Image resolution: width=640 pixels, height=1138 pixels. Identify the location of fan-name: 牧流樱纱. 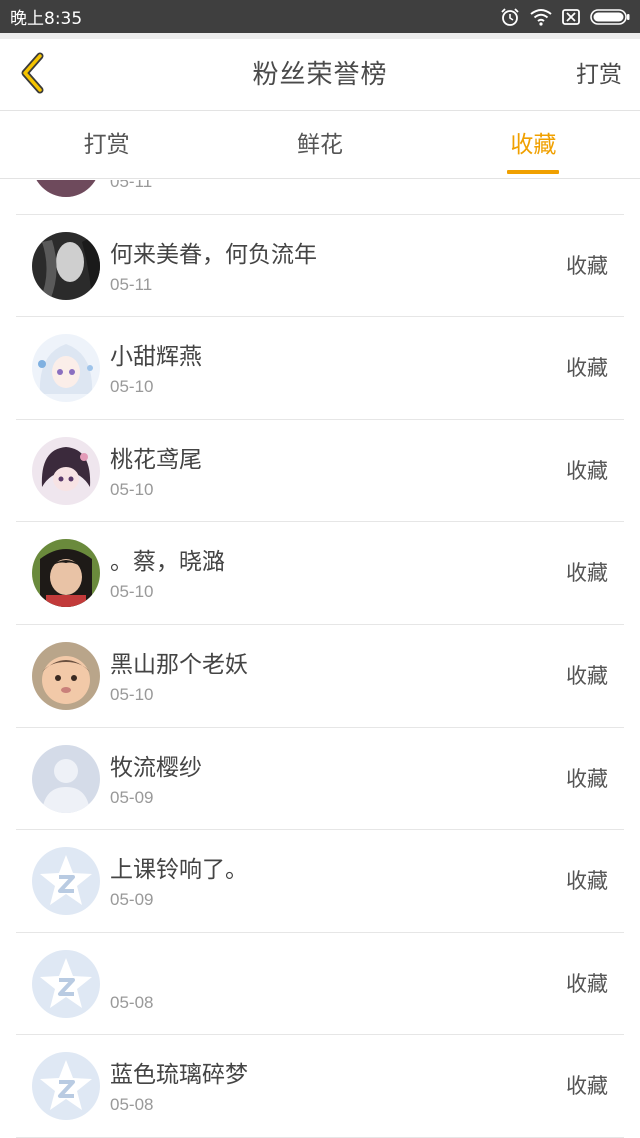
(156, 767).